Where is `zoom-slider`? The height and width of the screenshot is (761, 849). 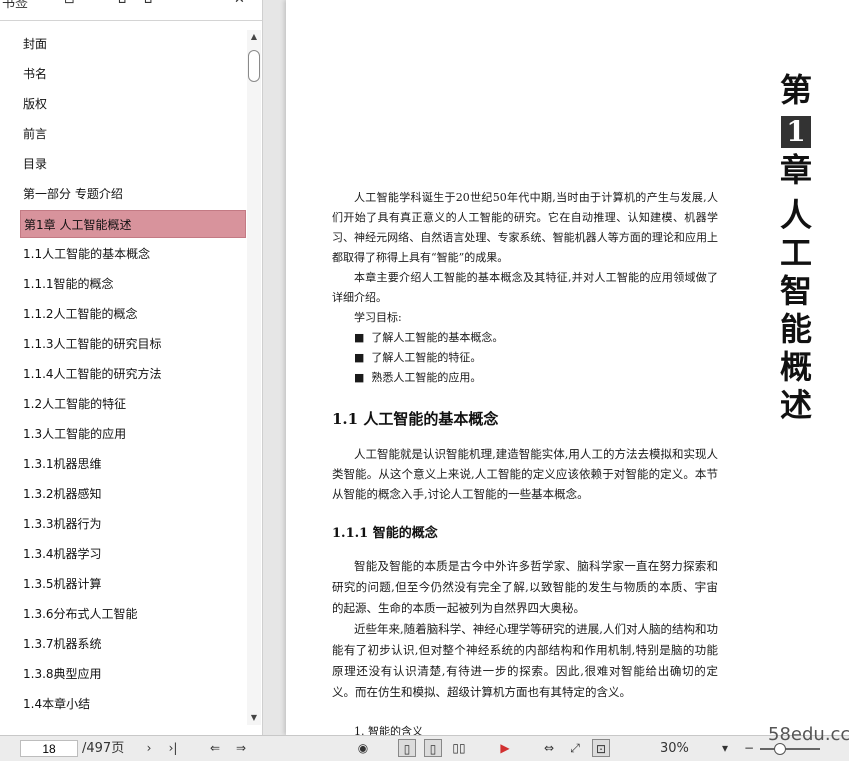
zoom-slider is located at coordinates (790, 749).